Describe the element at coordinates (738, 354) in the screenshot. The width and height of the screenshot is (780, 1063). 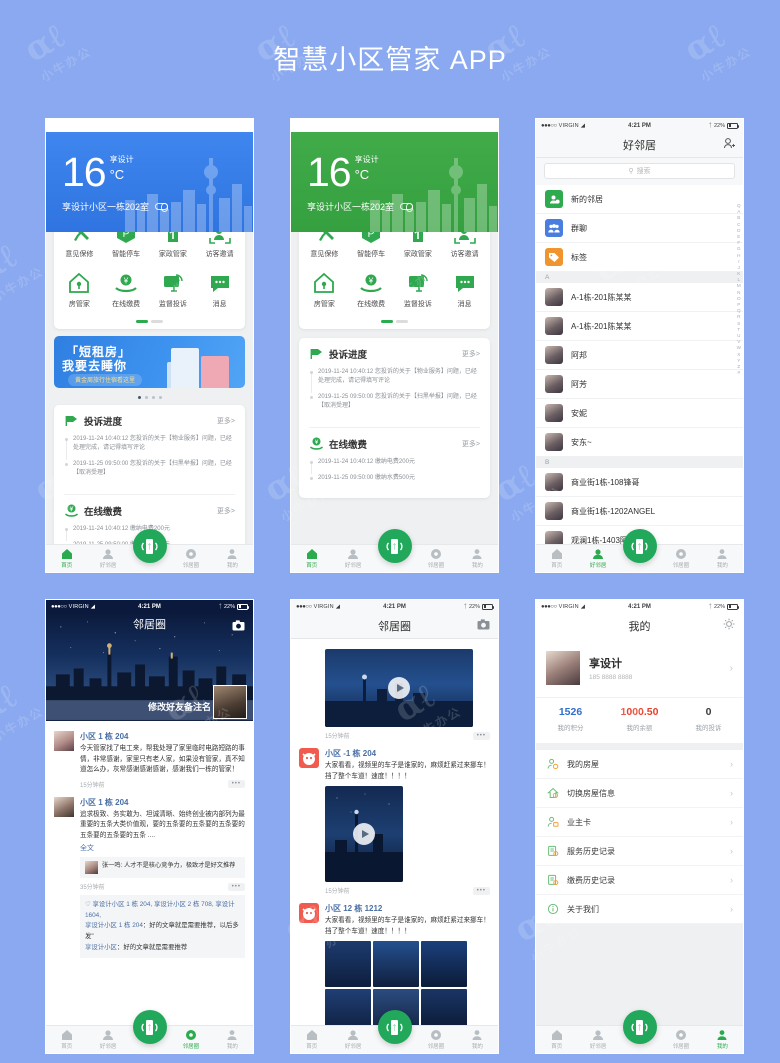
I see `alpha-index-letter: X` at that location.